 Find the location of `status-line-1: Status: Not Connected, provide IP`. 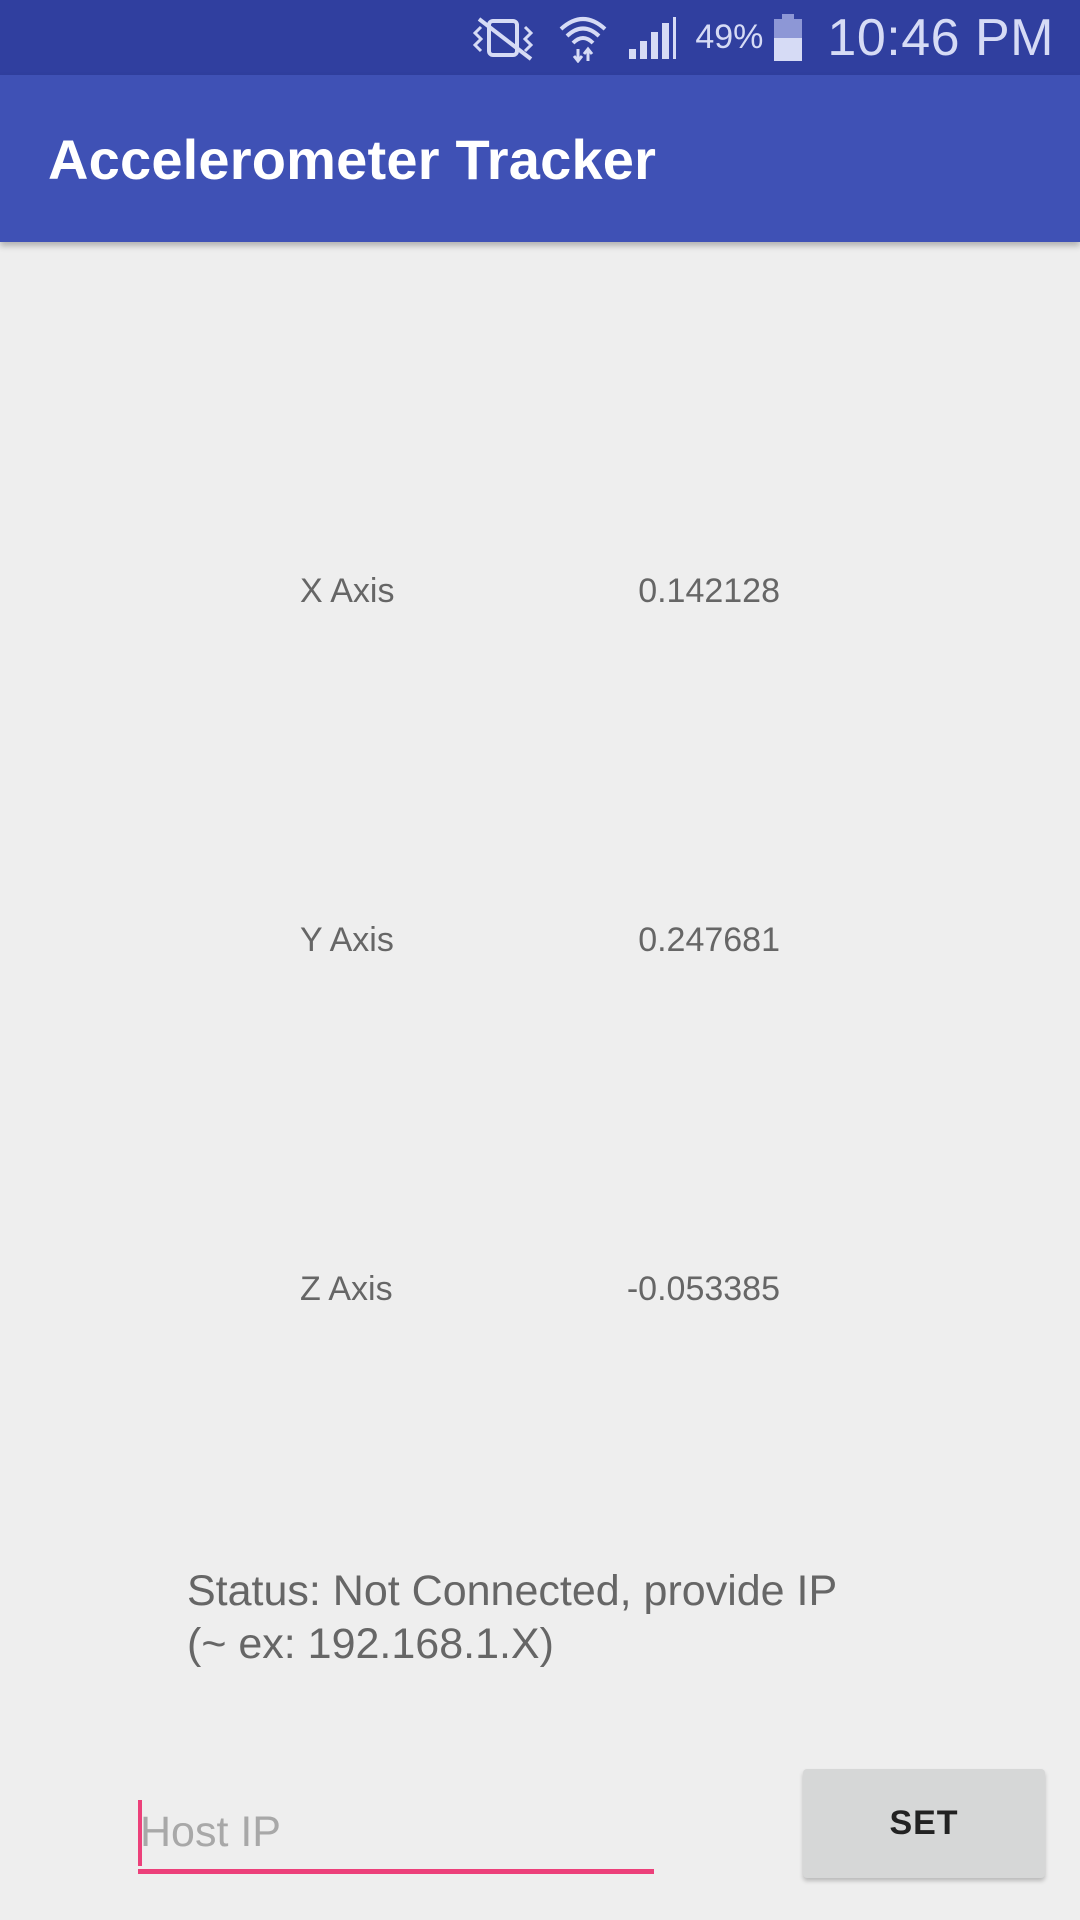

status-line-1: Status: Not Connected, provide IP is located at coordinates (512, 1591).